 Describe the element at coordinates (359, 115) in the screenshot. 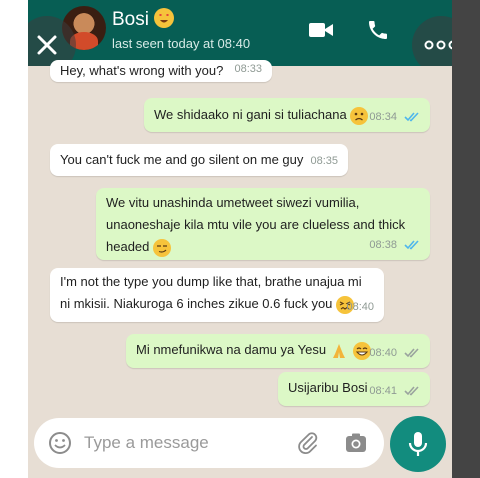

I see `slightly-frowning-face-emoji` at that location.